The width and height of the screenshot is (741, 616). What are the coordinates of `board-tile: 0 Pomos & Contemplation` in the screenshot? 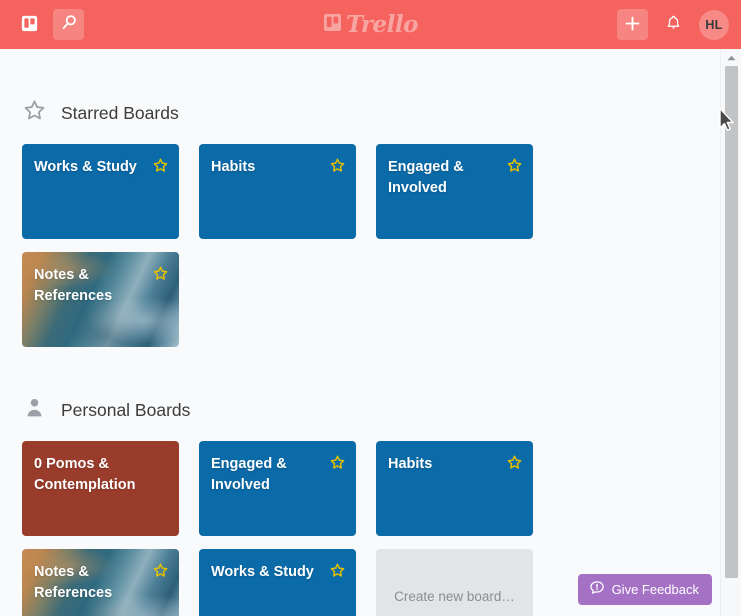 It's located at (100, 488).